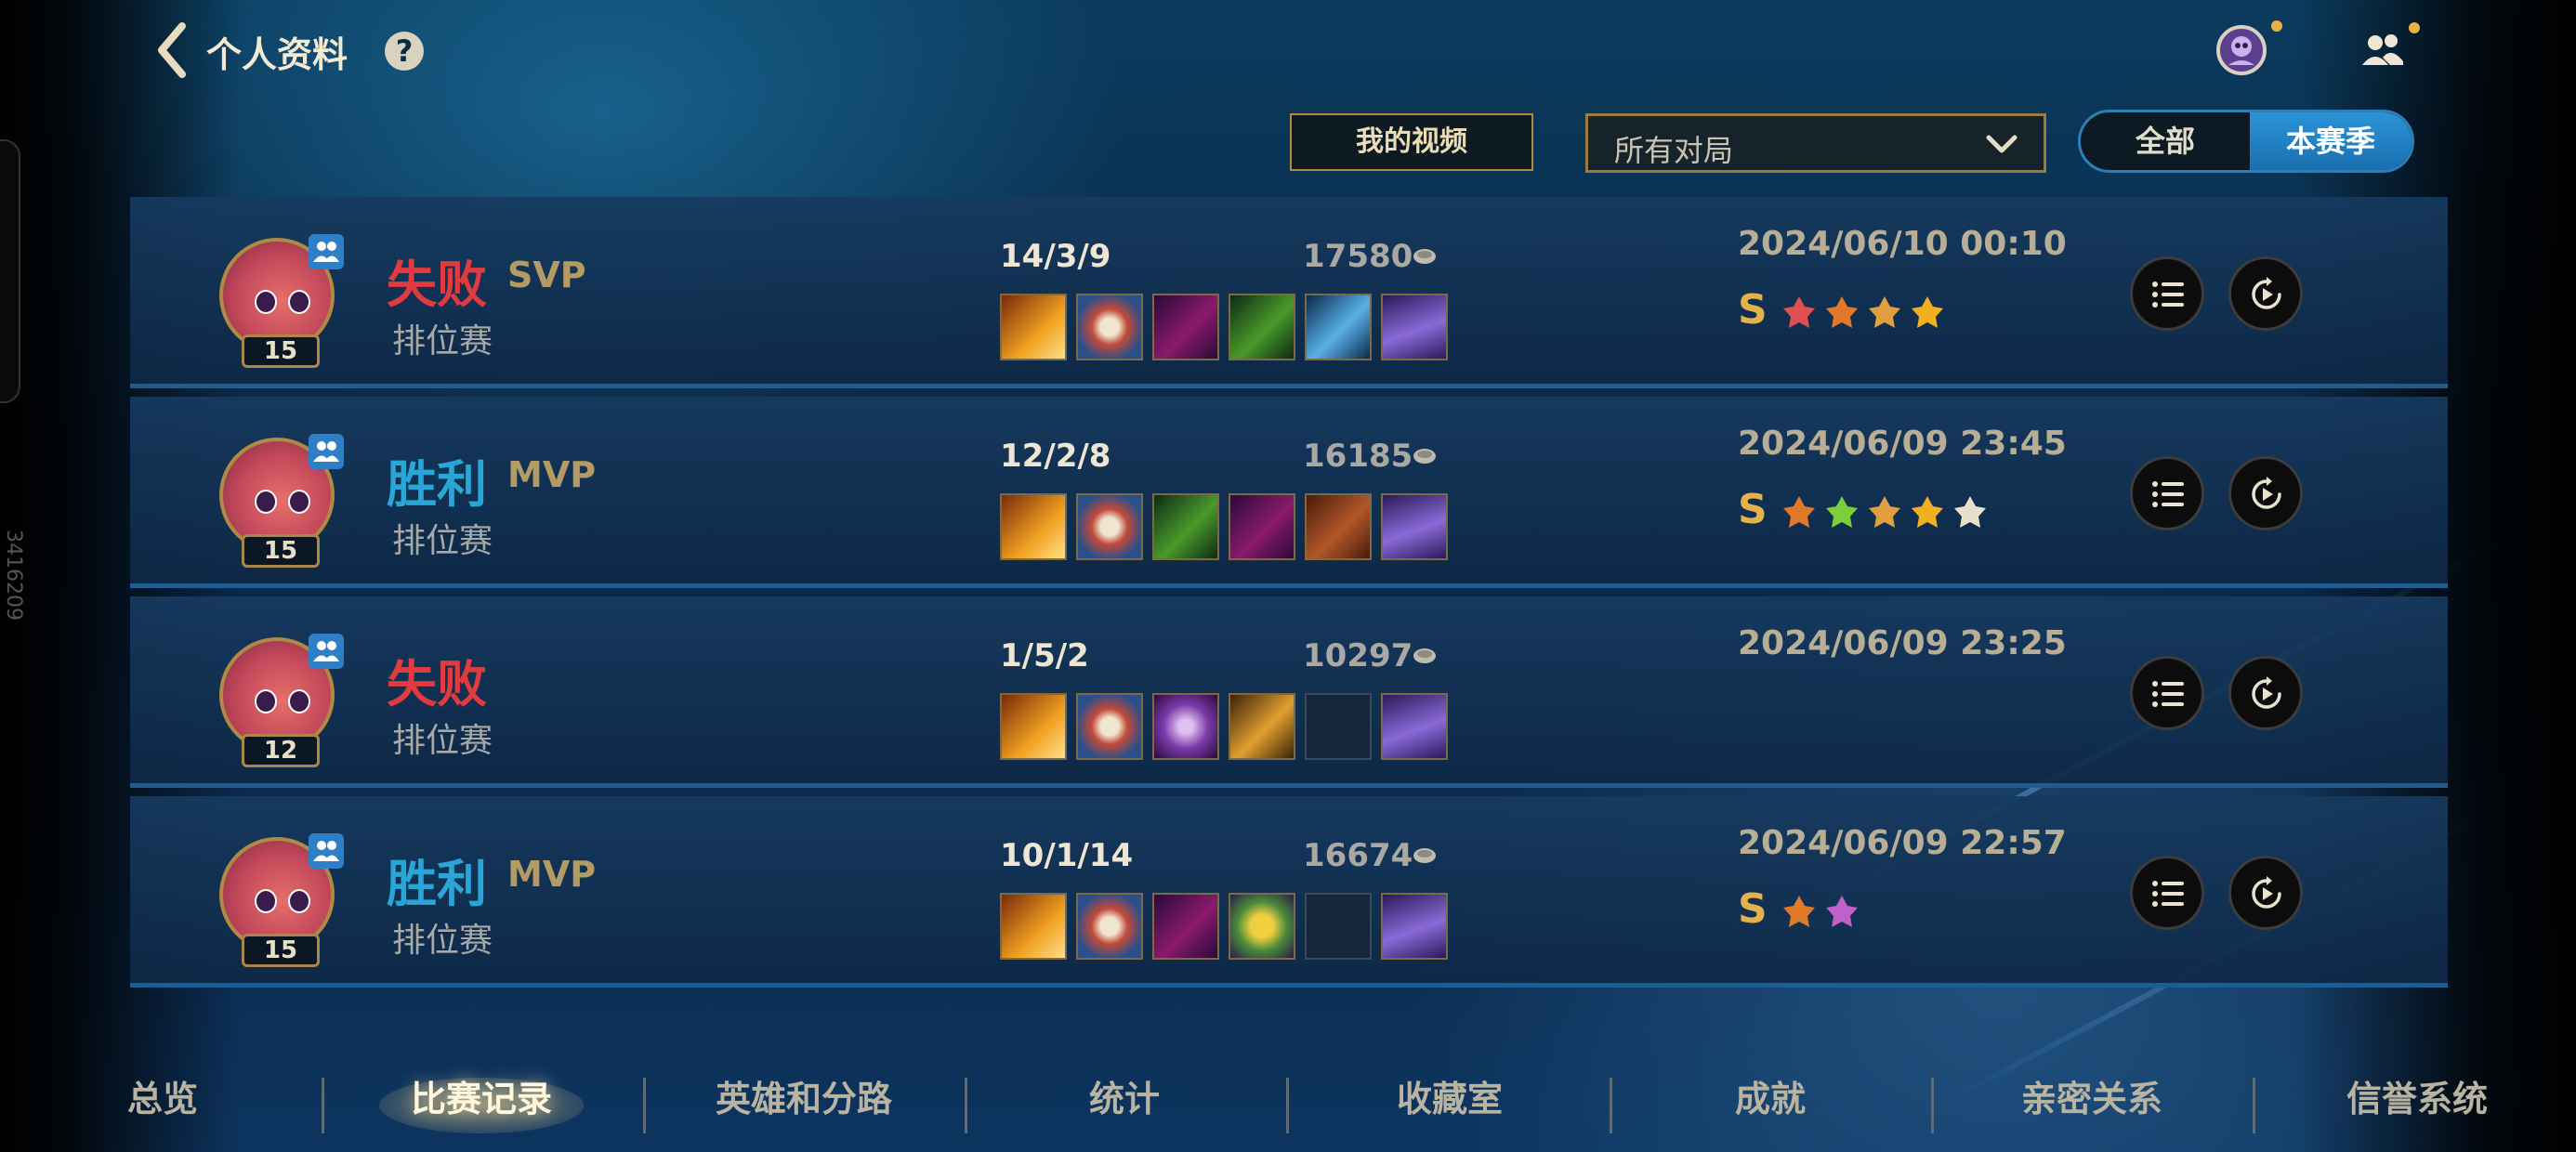 The width and height of the screenshot is (2576, 1152). Describe the element at coordinates (2383, 50) in the screenshot. I see `friends-icon` at that location.